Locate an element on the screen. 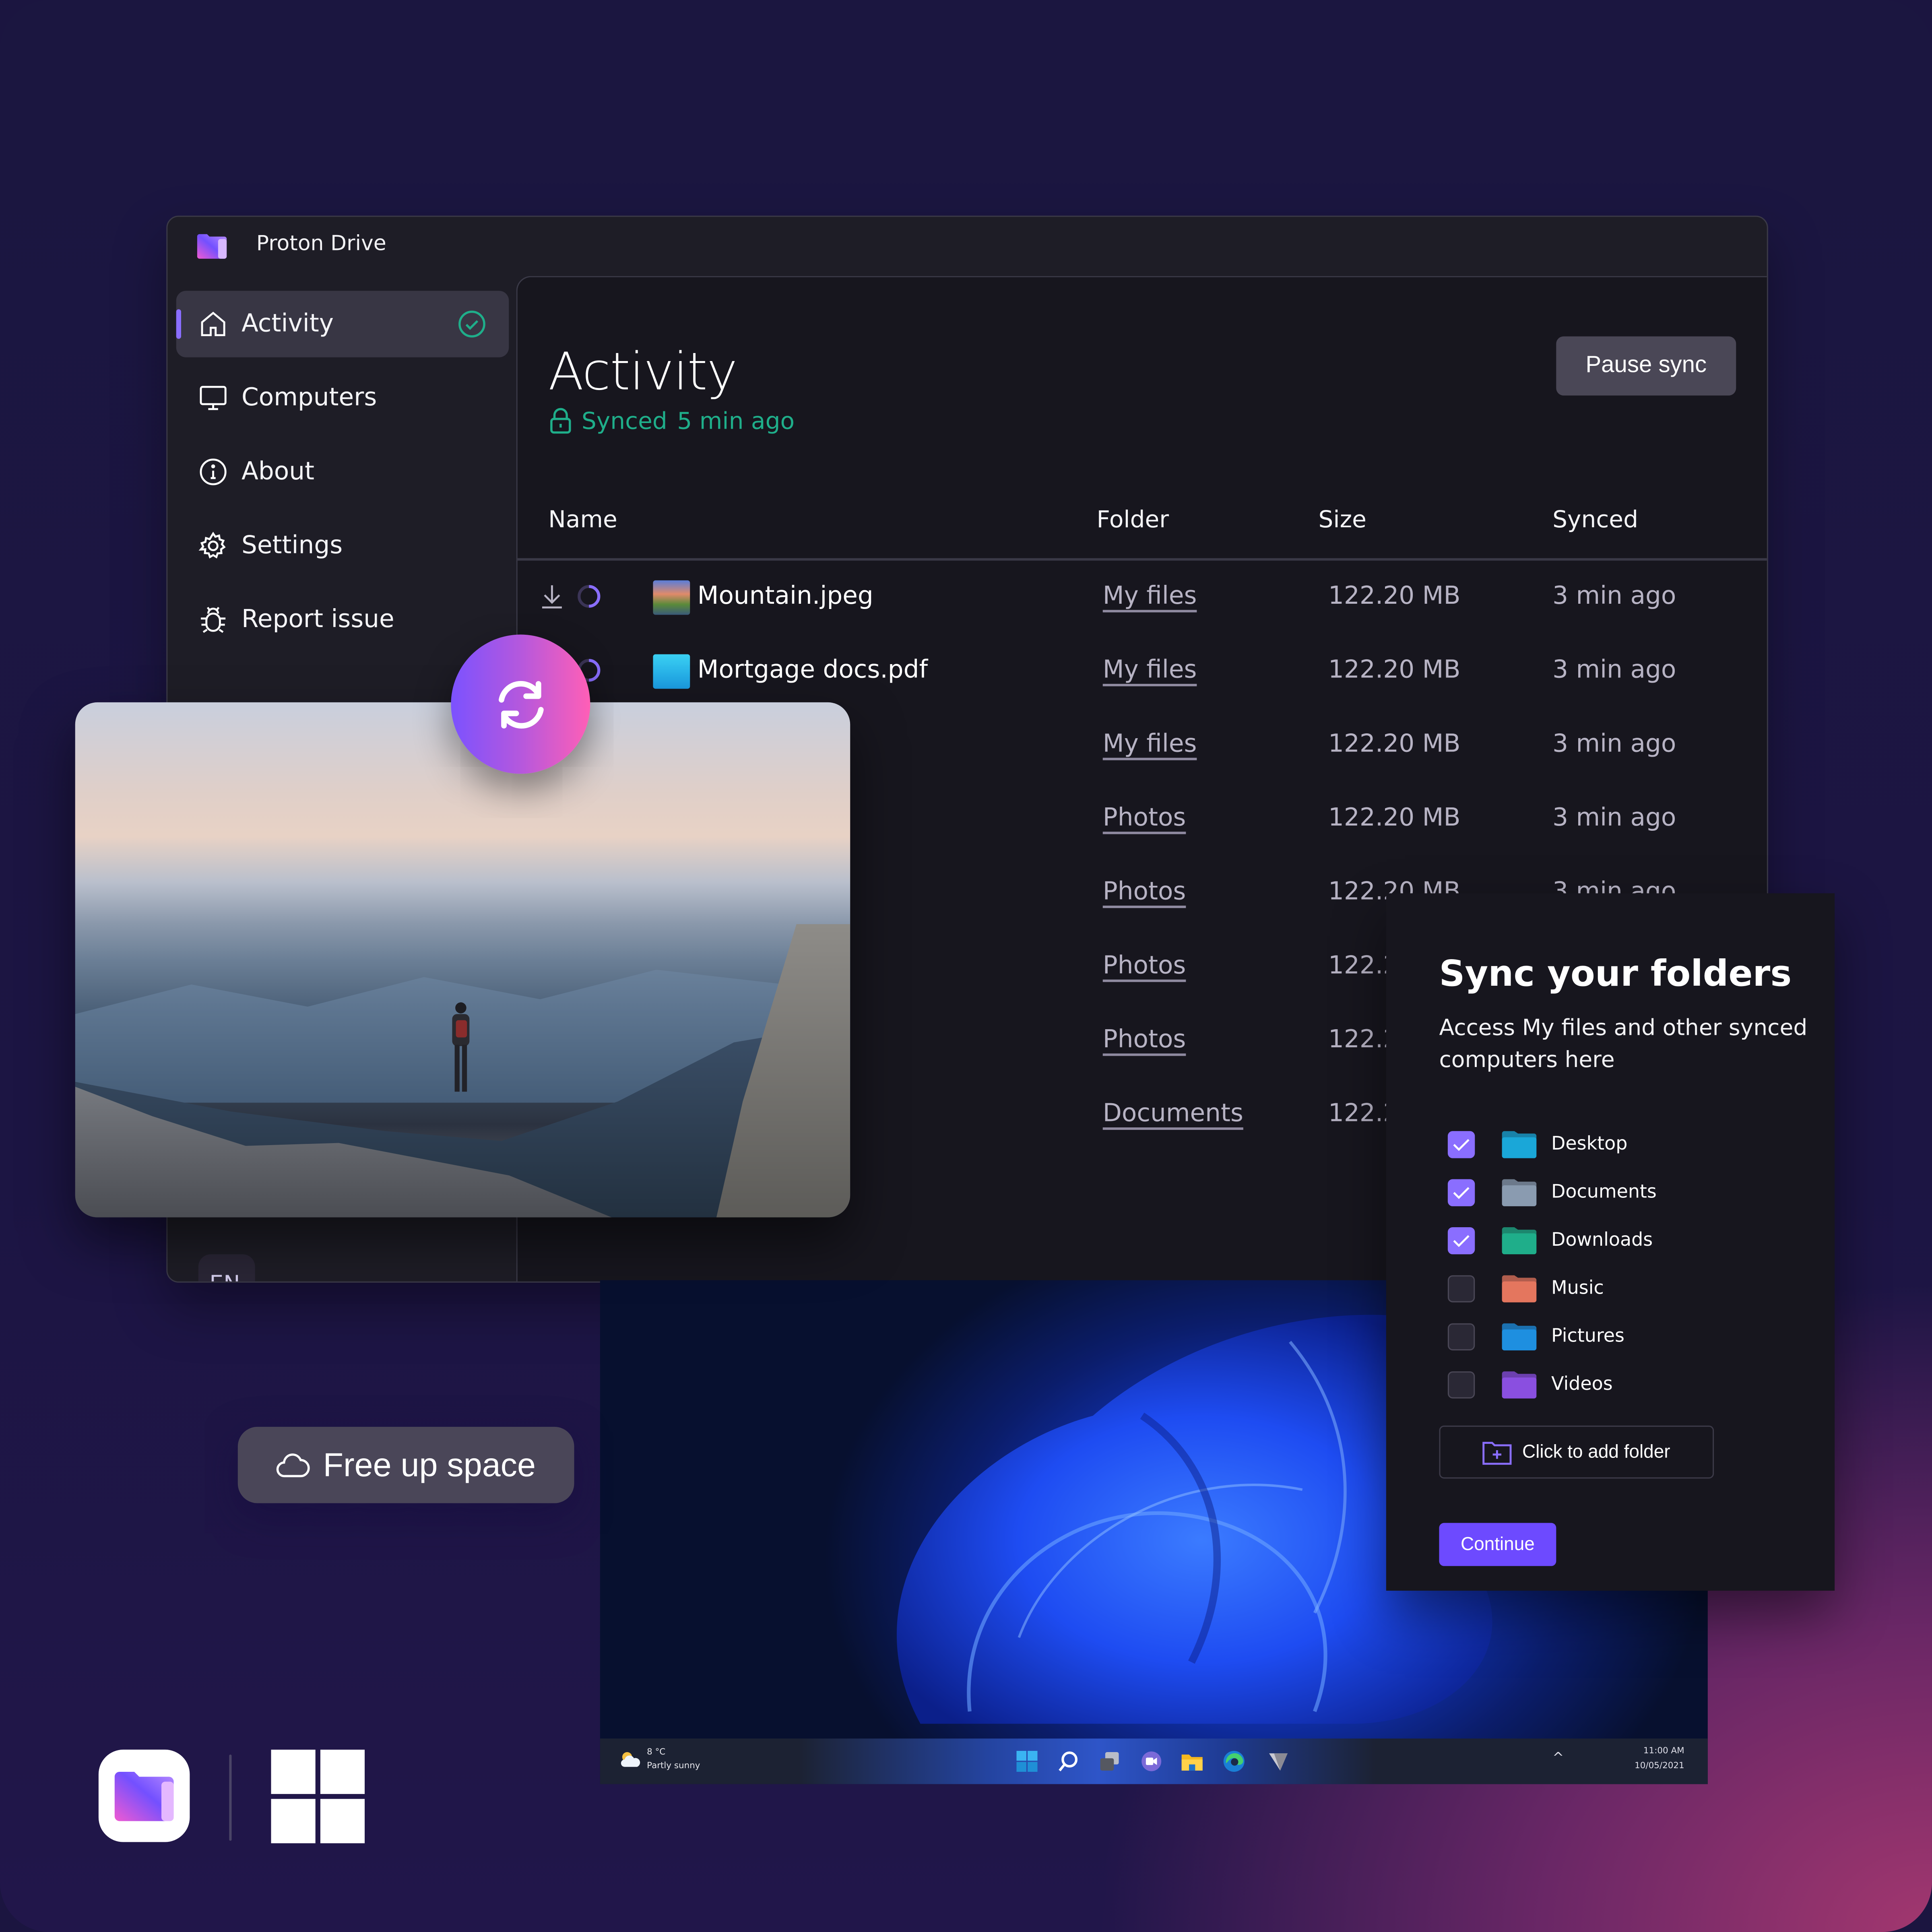 The width and height of the screenshot is (1932, 1932). folder-option-pictures: Pictures is located at coordinates (1620, 1336).